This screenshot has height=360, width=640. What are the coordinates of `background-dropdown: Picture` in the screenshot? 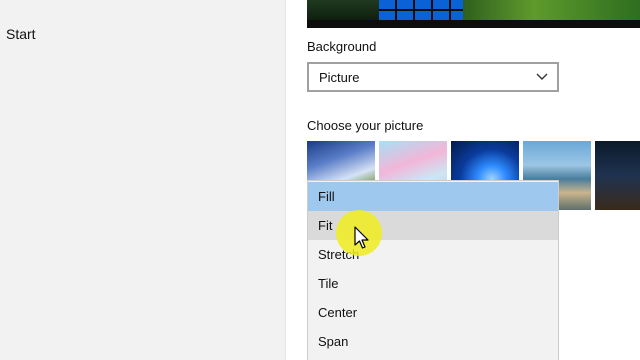 It's located at (433, 77).